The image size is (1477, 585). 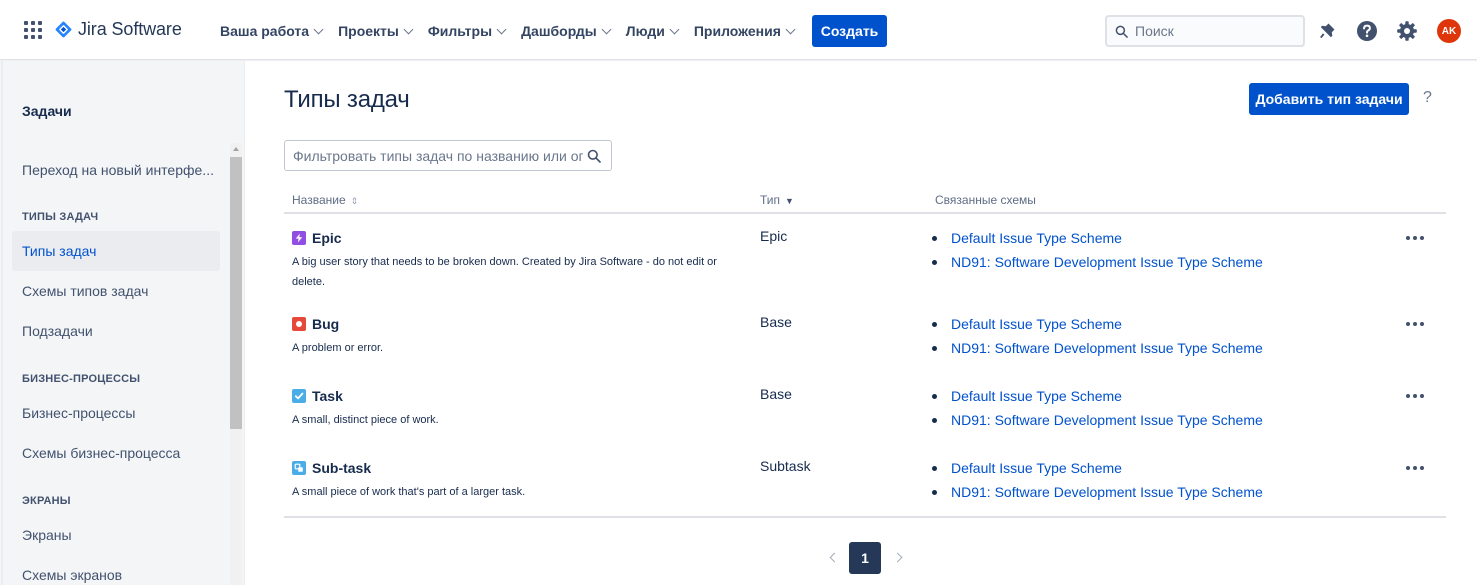 What do you see at coordinates (1407, 31) in the screenshot?
I see `settings-icon` at bounding box center [1407, 31].